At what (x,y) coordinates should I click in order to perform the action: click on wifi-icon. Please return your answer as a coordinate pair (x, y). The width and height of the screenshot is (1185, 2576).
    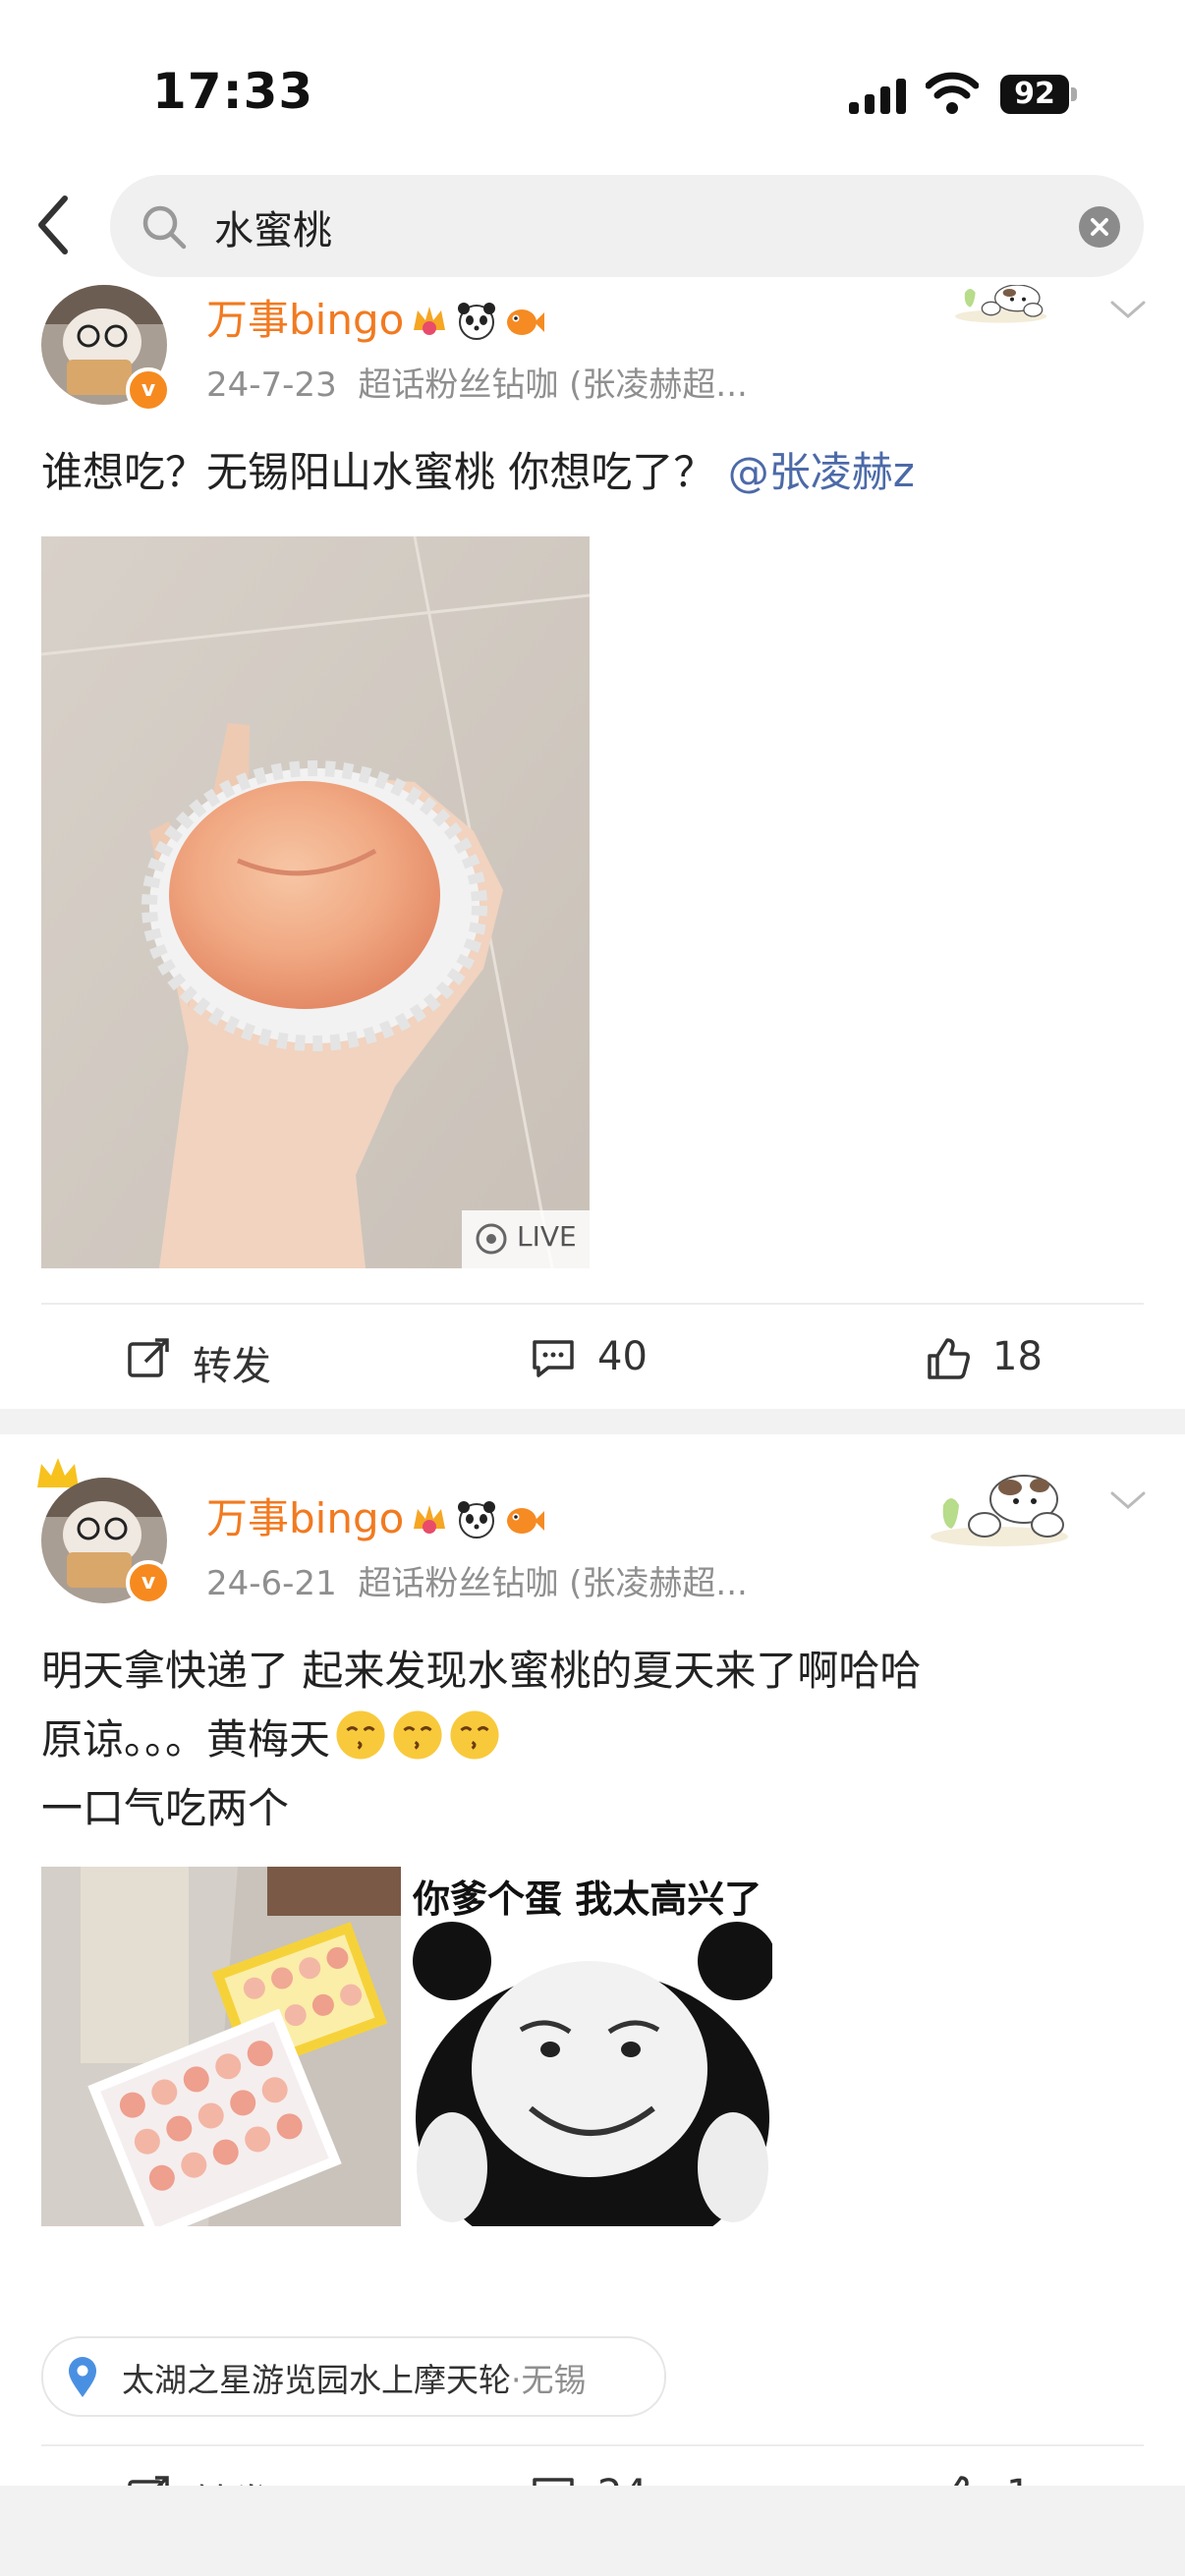
    Looking at the image, I should click on (953, 93).